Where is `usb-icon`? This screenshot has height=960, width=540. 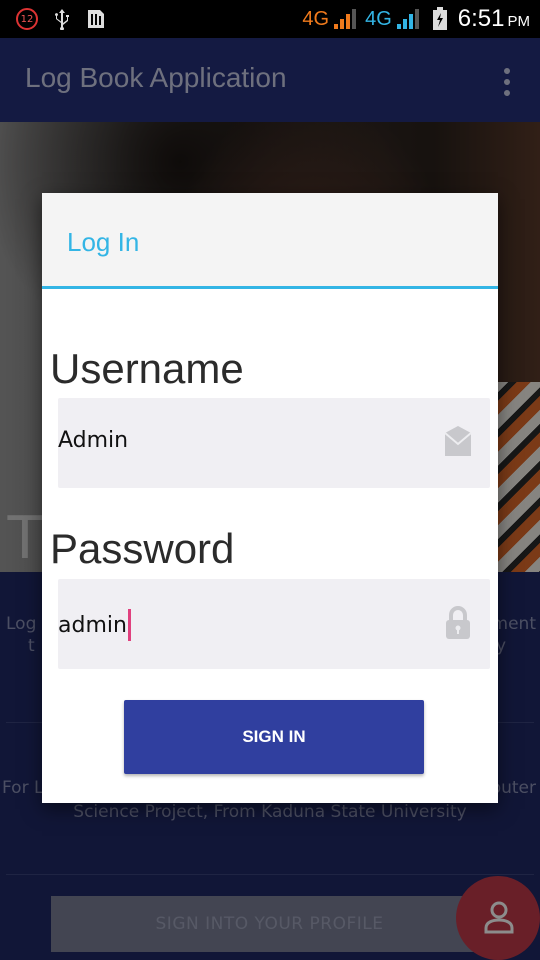
usb-icon is located at coordinates (62, 19).